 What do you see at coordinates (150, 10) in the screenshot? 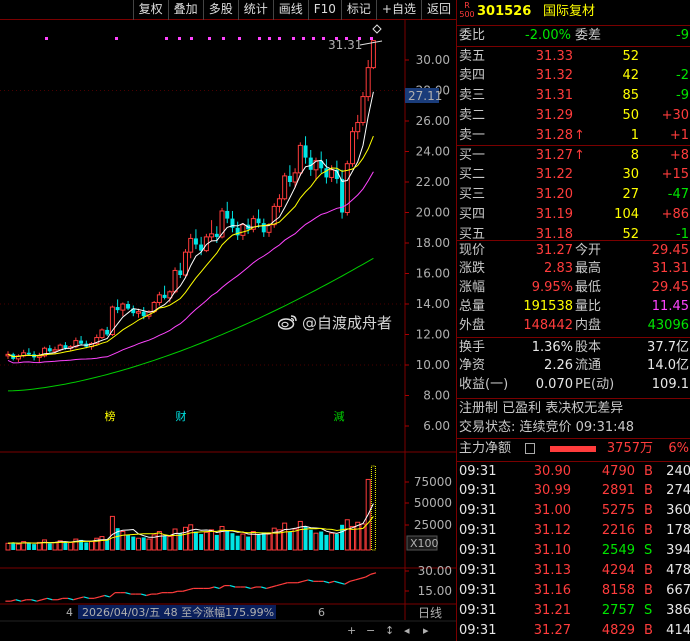
I see `toolbar-button-0: 复权` at bounding box center [150, 10].